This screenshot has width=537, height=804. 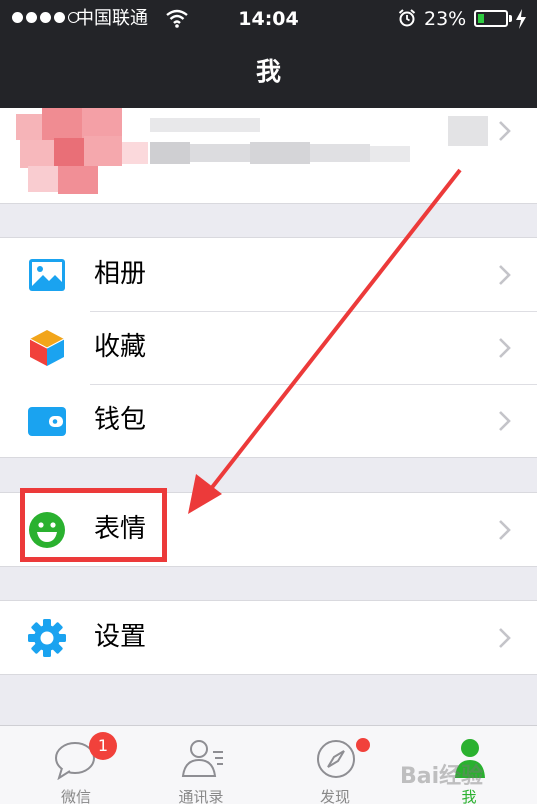 I want to click on menu-item-album: 相册, so click(x=268, y=274).